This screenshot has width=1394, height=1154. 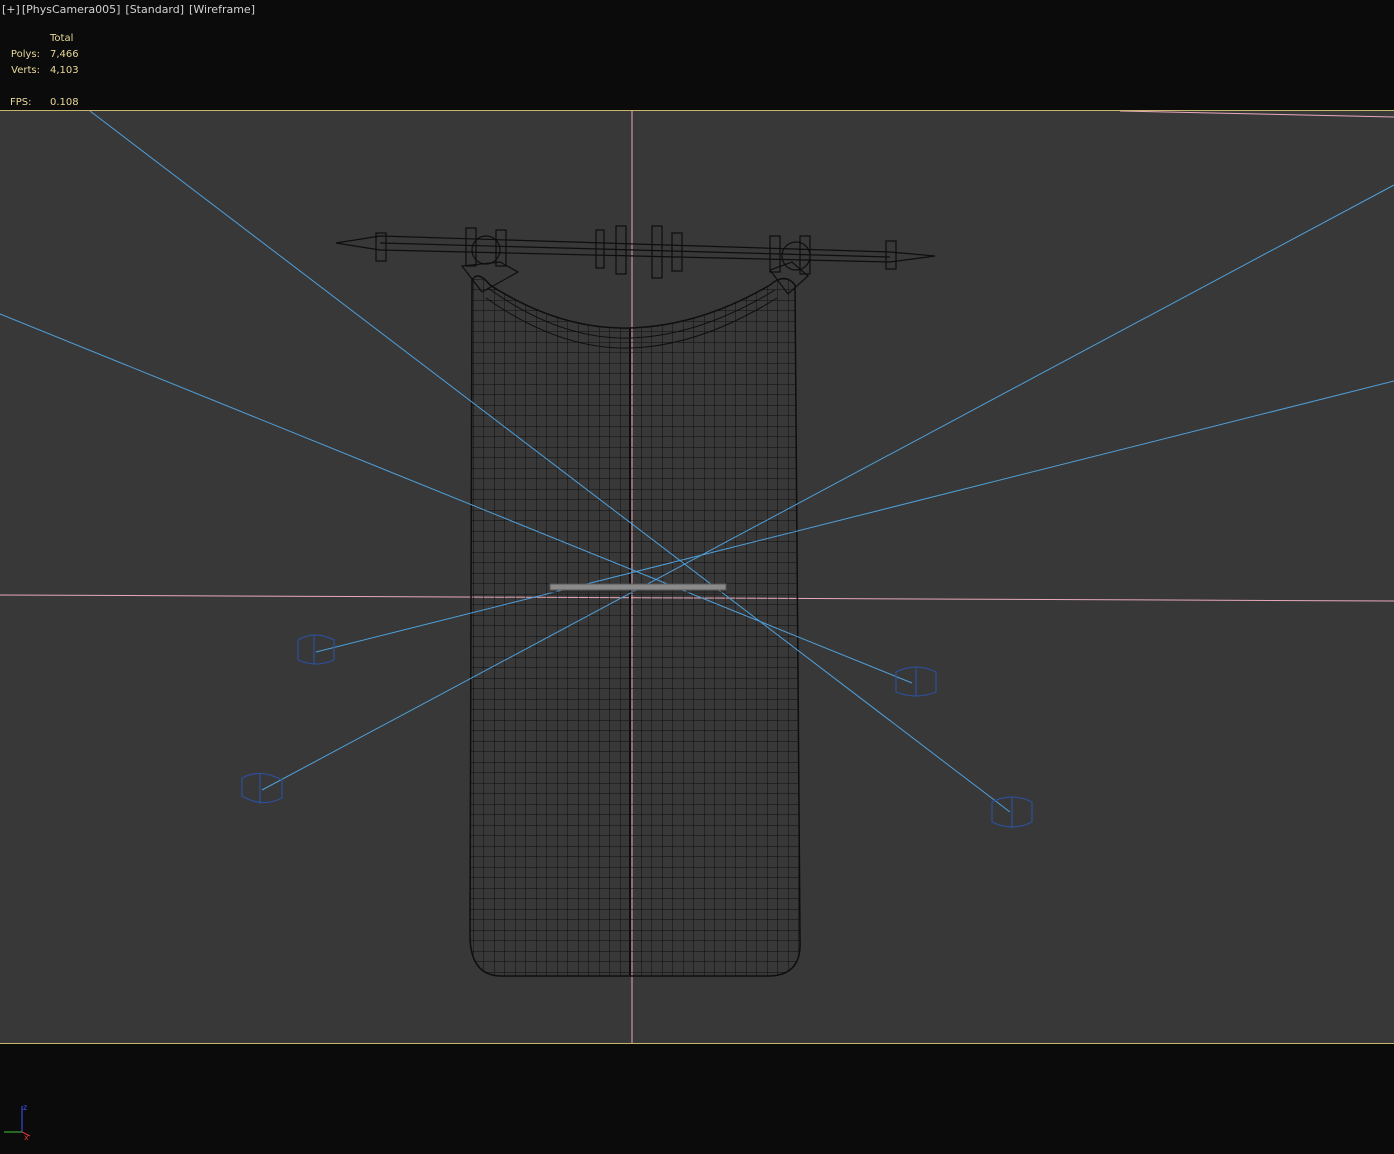 What do you see at coordinates (25, 1107) in the screenshot?
I see `axis-z-label: z` at bounding box center [25, 1107].